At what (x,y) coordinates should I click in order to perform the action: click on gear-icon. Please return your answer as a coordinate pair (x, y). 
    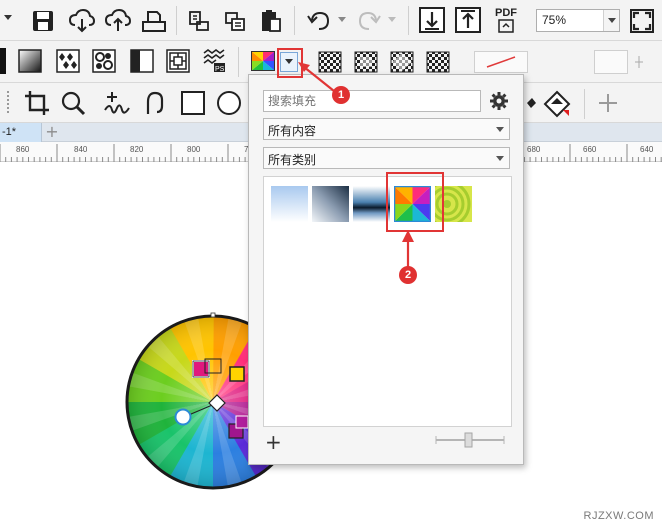
    Looking at the image, I should click on (499, 101).